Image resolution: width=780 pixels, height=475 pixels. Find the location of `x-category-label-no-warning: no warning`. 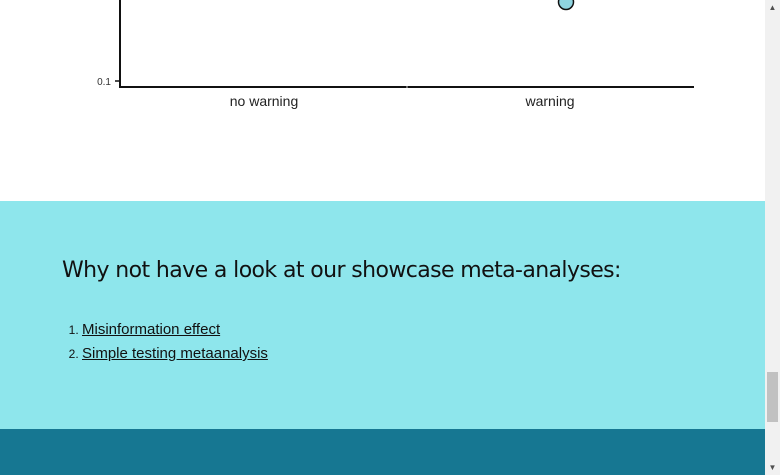

x-category-label-no-warning: no warning is located at coordinates (264, 101).